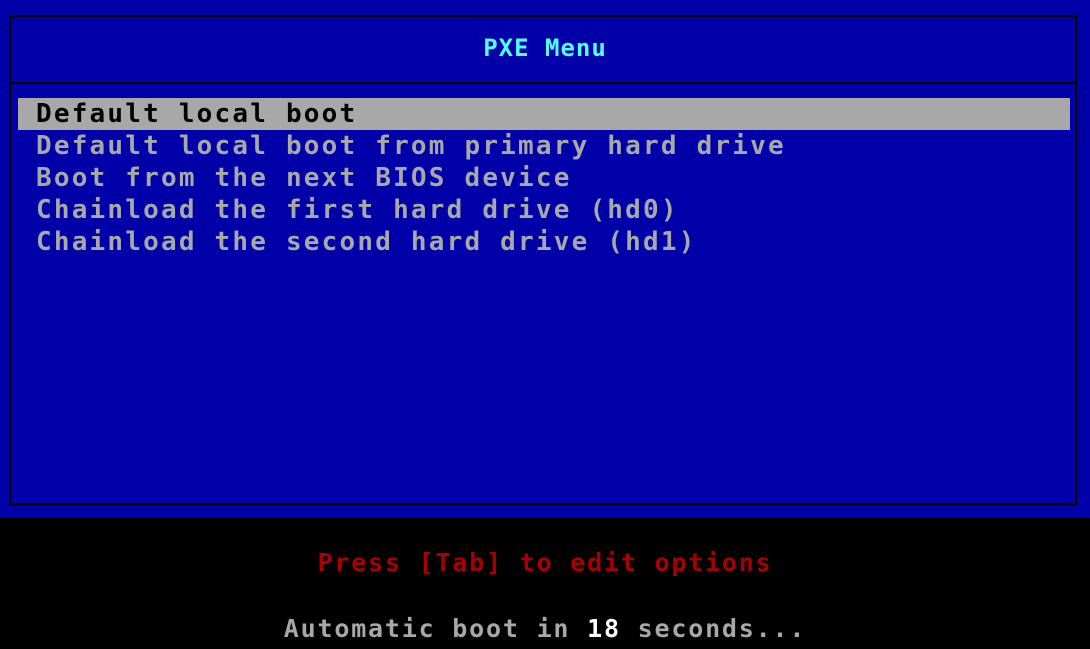 The image size is (1090, 649). Describe the element at coordinates (435, 628) in the screenshot. I see `countdown-prefix: Automatic boot in` at that location.